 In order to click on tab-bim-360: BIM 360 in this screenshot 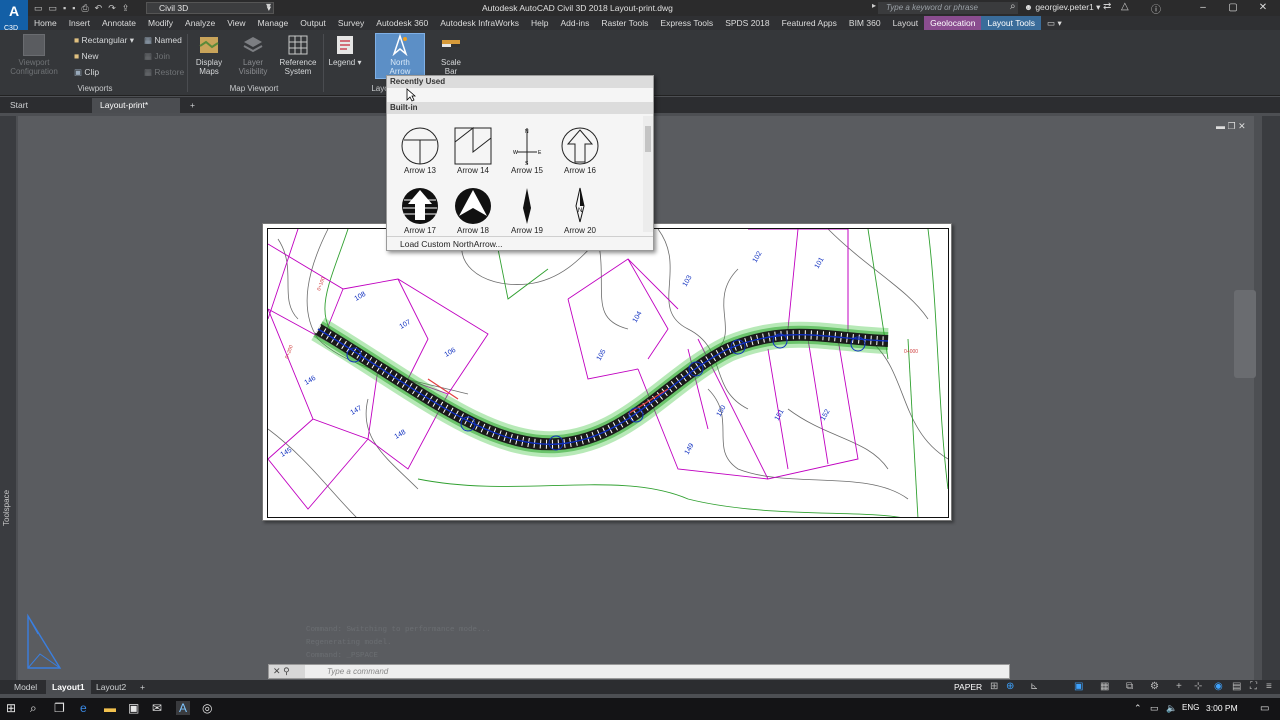, I will do `click(865, 23)`.